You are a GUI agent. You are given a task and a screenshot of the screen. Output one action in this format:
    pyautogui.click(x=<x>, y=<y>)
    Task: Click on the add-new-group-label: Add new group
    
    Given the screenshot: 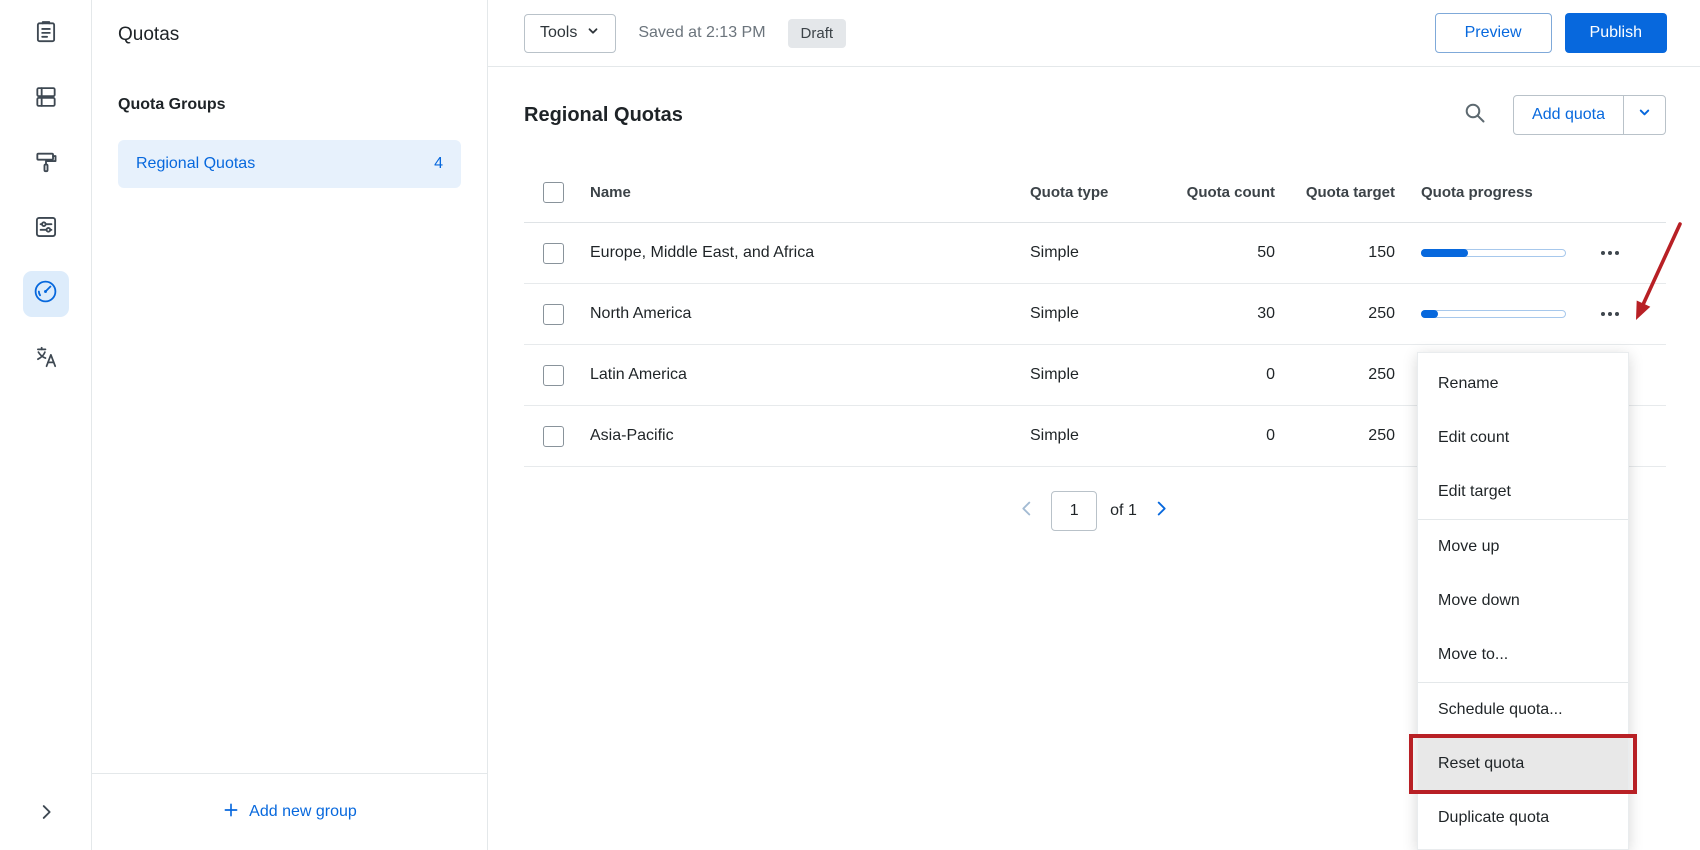 What is the action you would take?
    pyautogui.click(x=303, y=811)
    